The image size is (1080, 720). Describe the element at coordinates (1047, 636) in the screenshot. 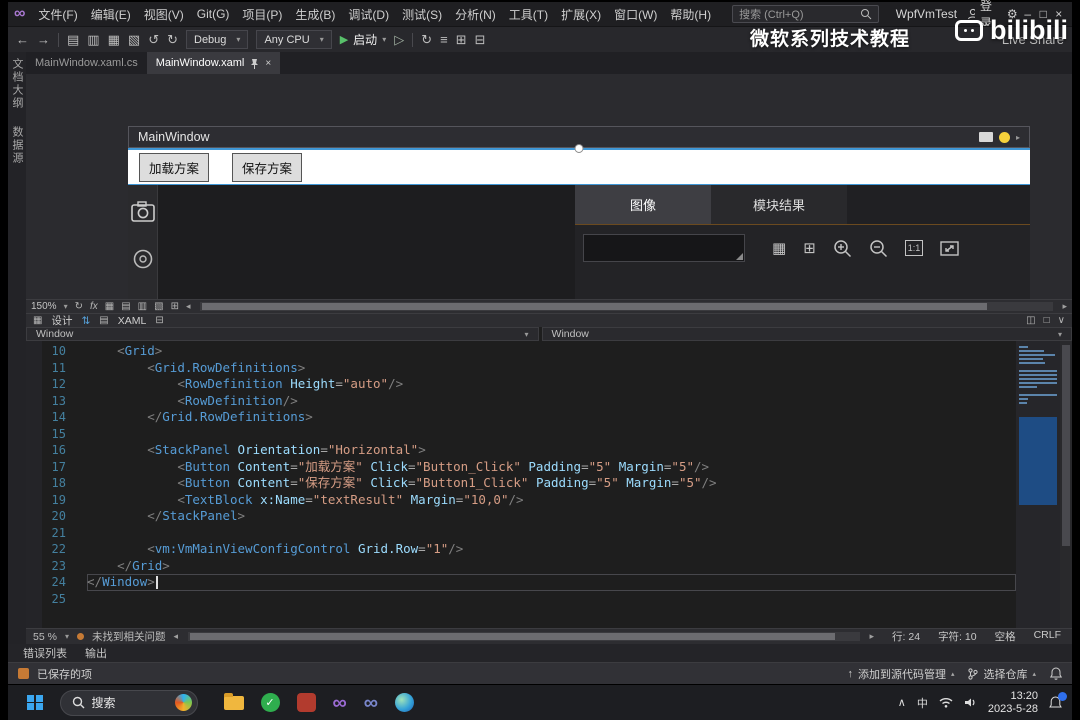

I see `eol-indicator: CRLF` at that location.